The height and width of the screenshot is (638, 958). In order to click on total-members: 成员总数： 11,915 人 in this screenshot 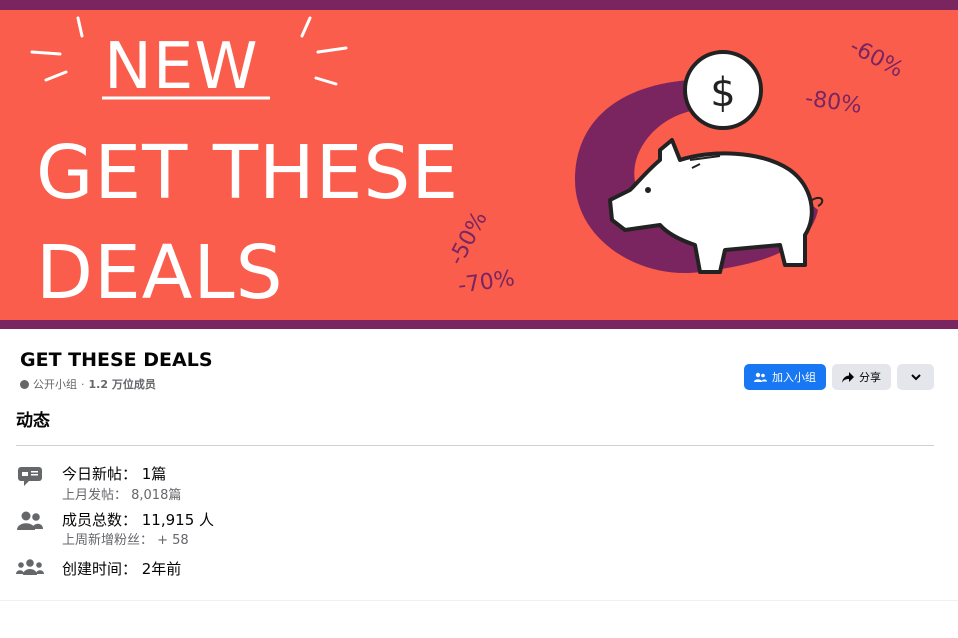, I will do `click(138, 520)`.